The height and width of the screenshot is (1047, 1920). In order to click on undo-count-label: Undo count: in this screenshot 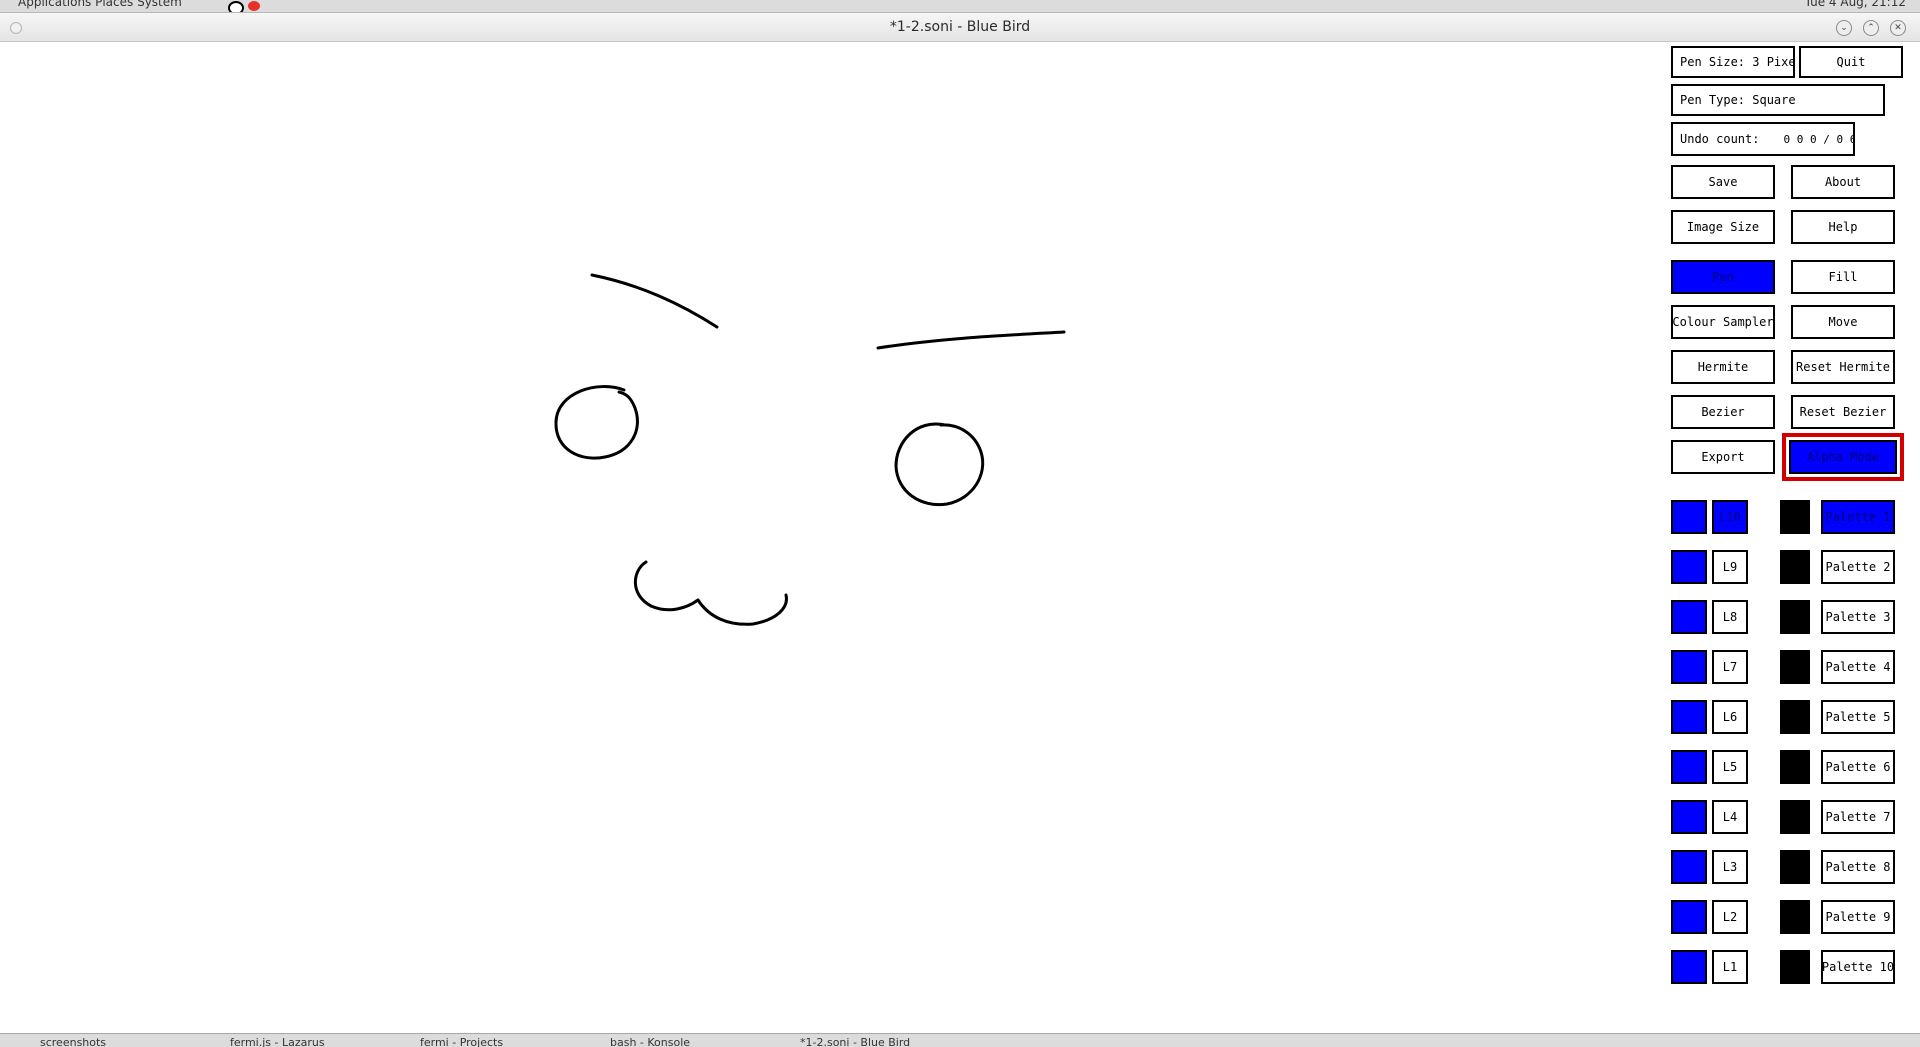, I will do `click(1720, 139)`.